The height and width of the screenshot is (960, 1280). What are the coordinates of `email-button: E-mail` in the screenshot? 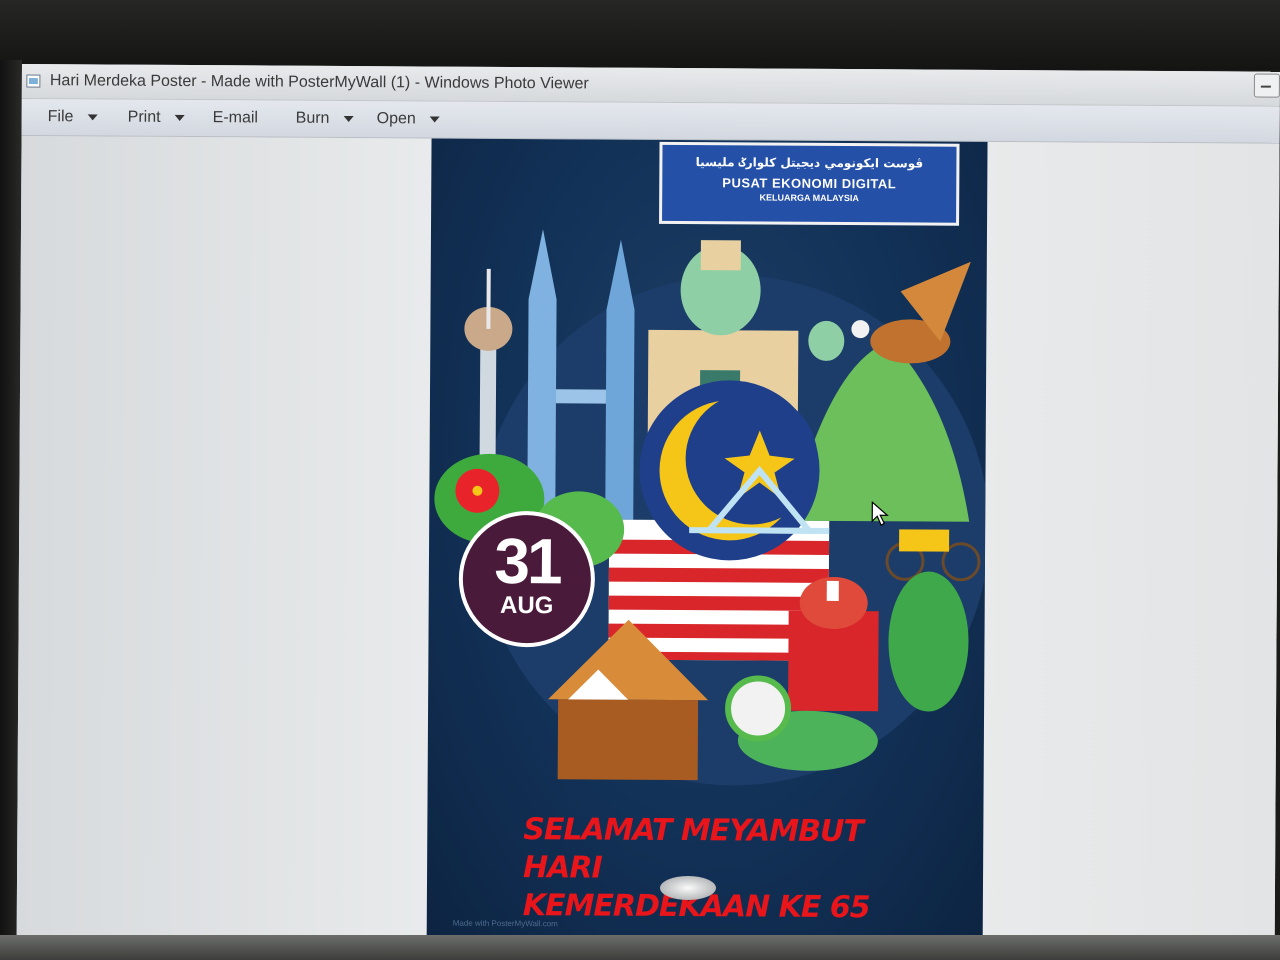 It's located at (235, 118).